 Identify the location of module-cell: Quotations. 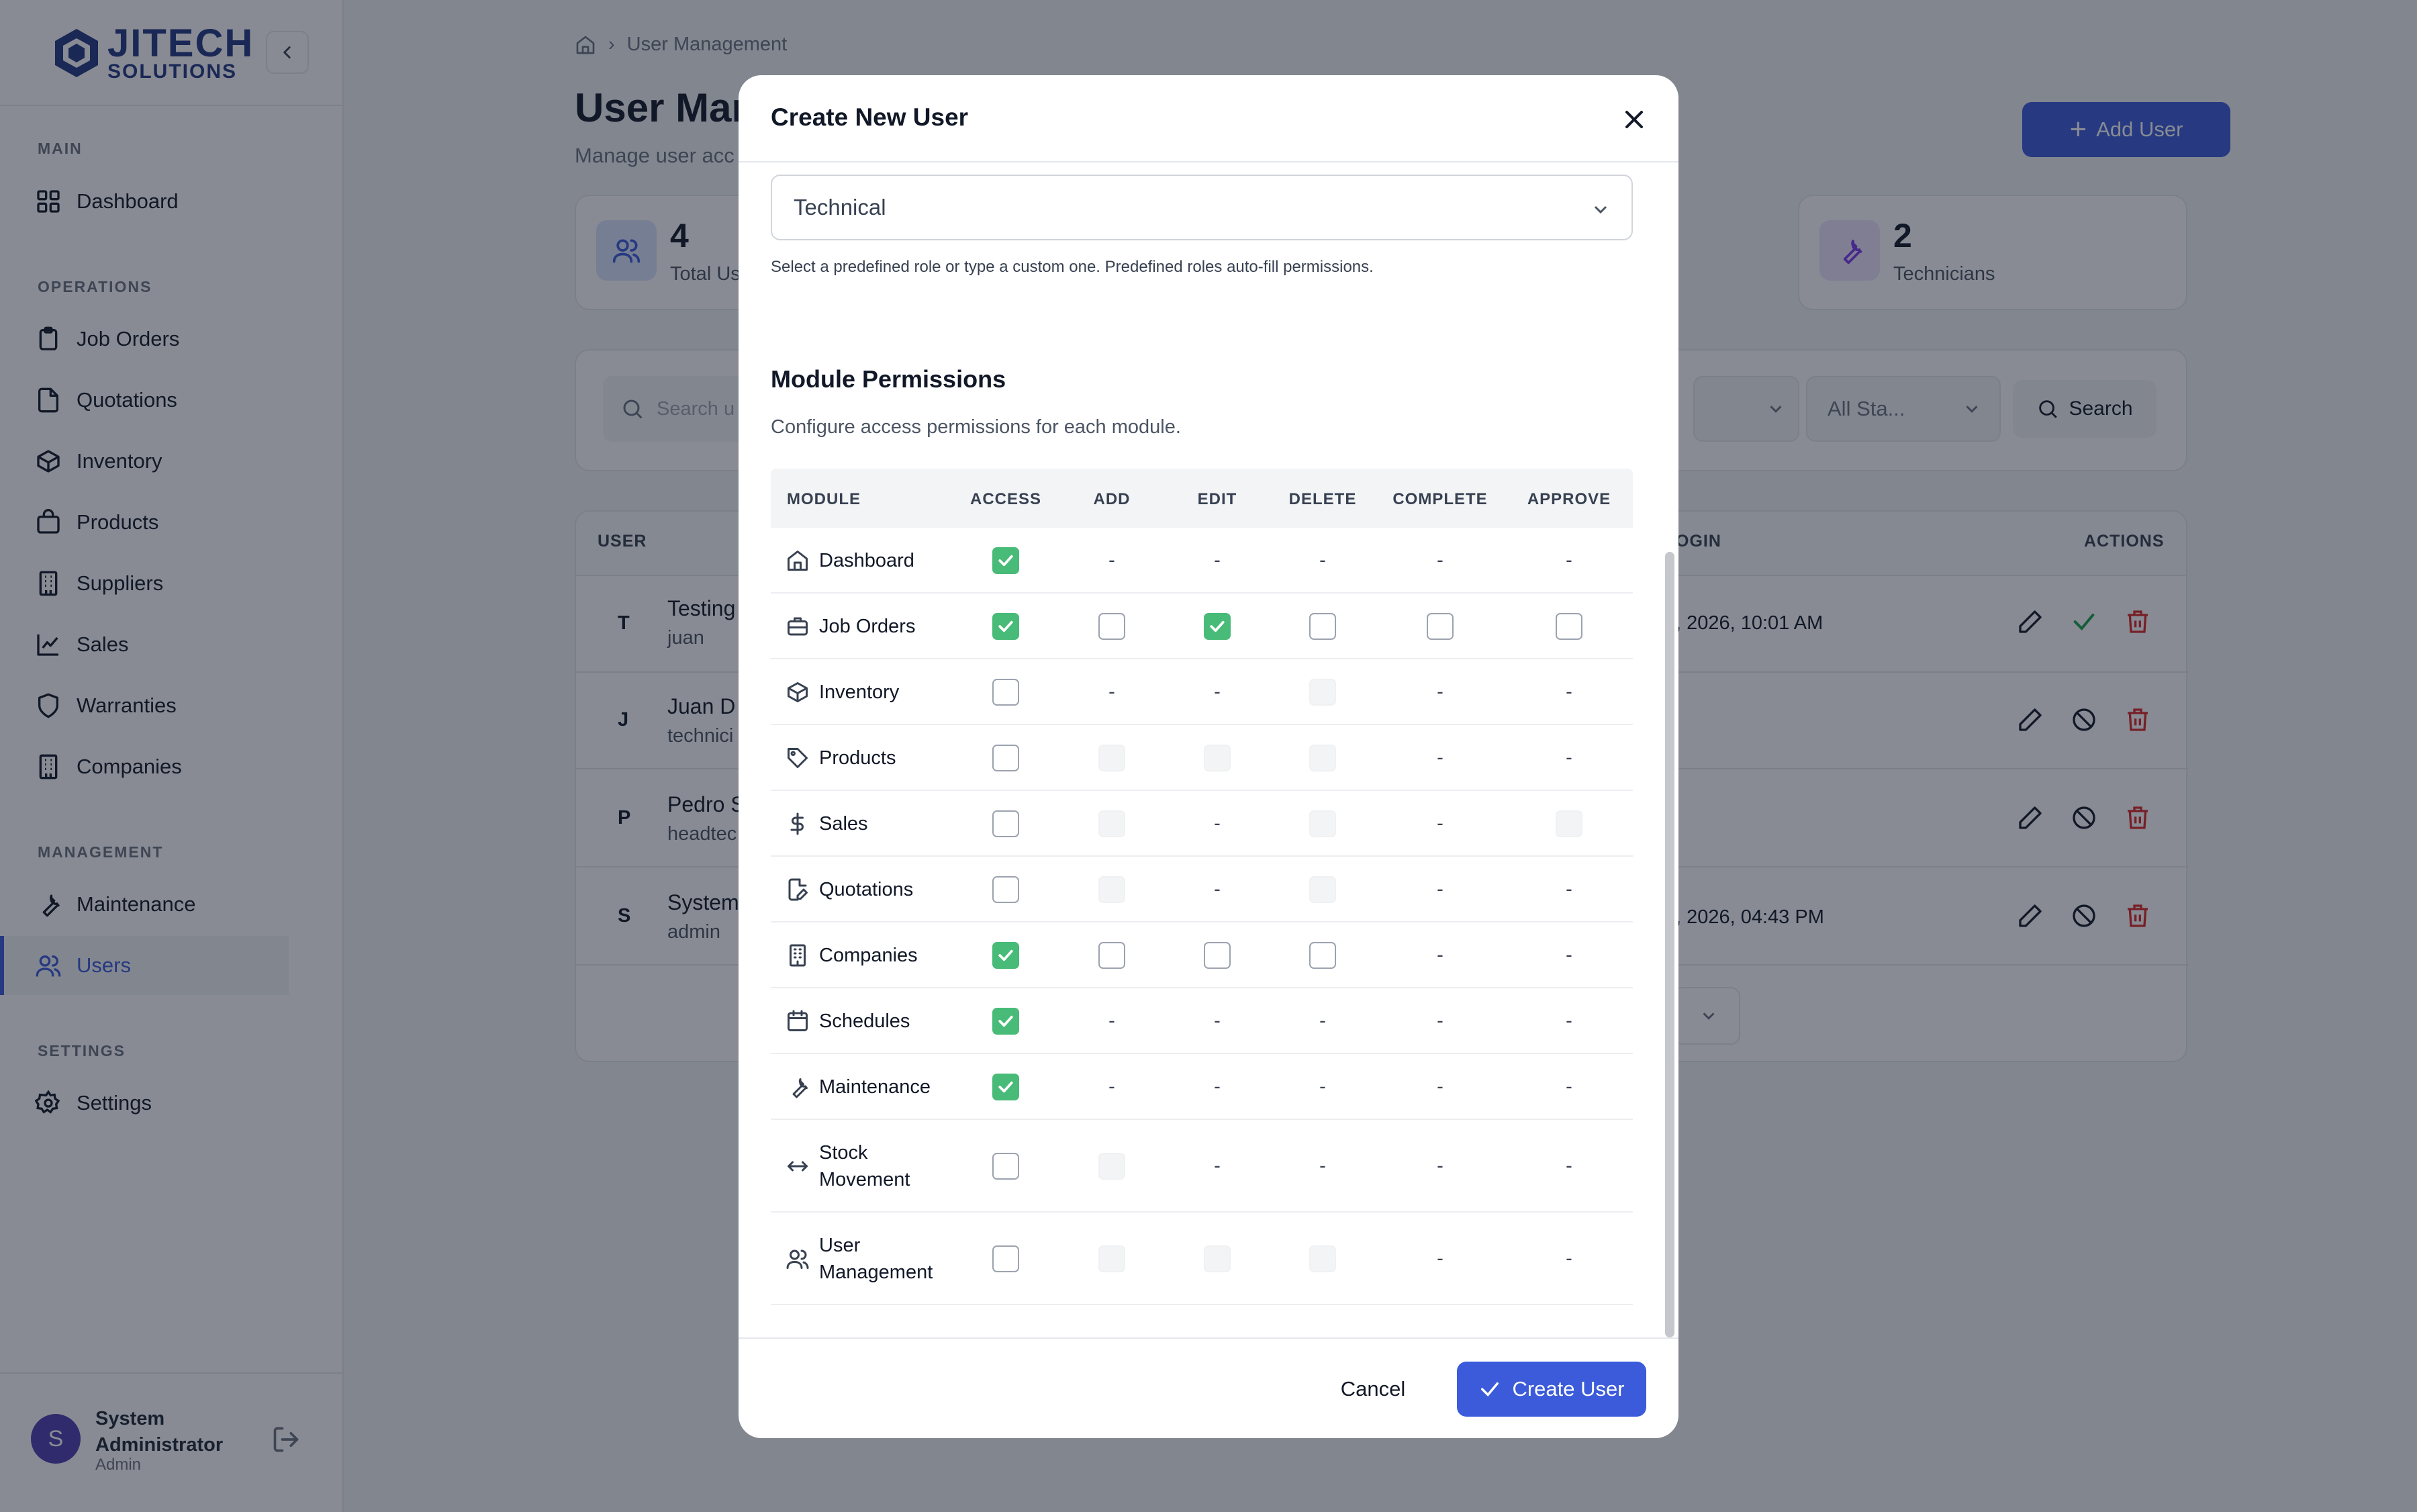
(850, 890).